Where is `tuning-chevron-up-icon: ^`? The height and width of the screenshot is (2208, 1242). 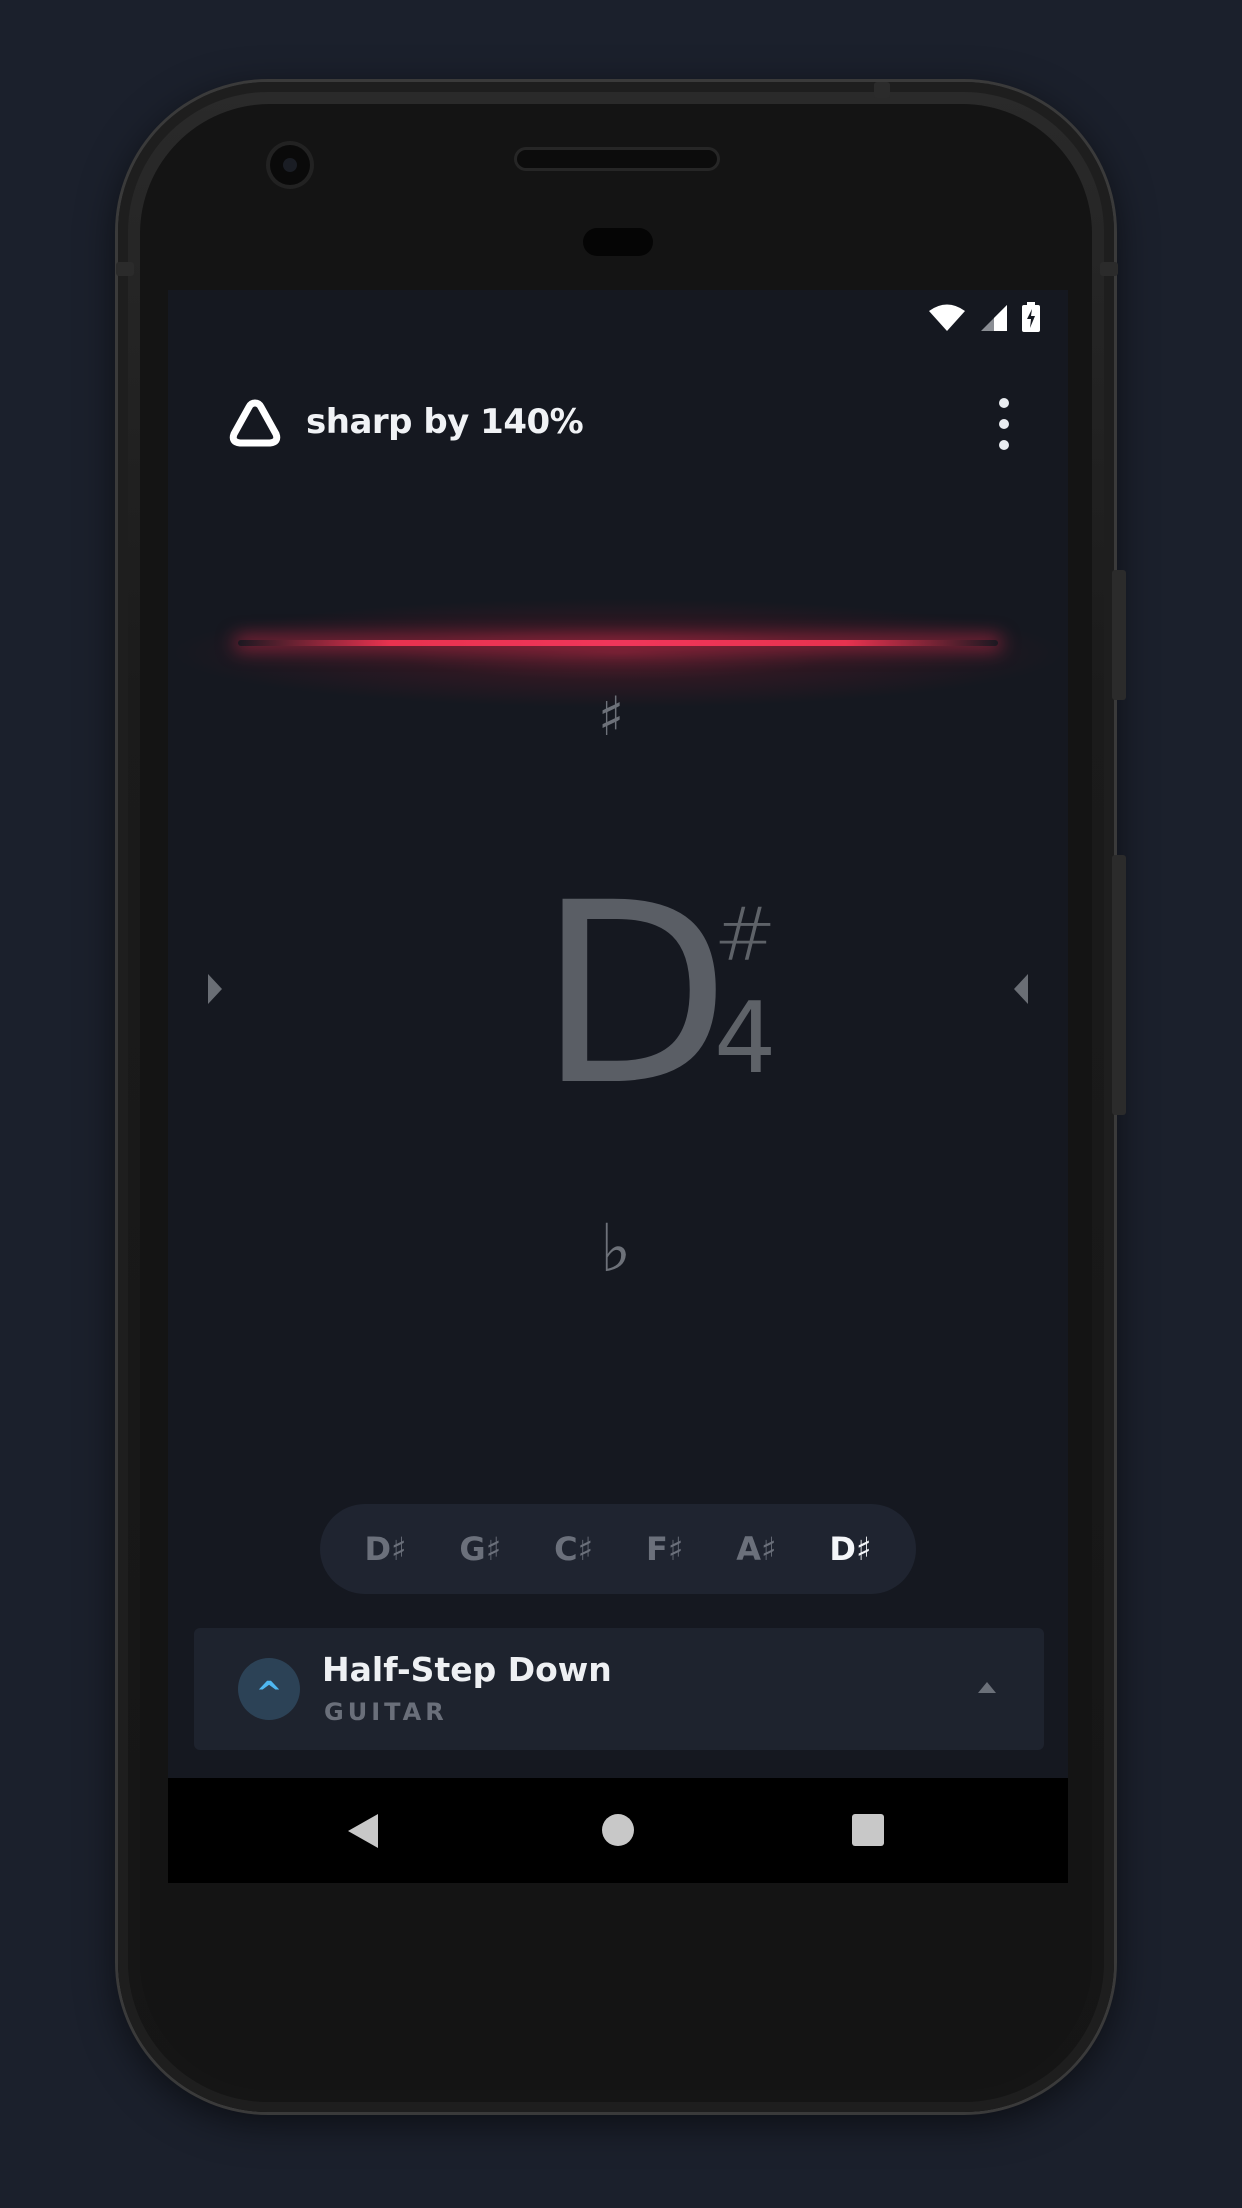 tuning-chevron-up-icon: ^ is located at coordinates (269, 1689).